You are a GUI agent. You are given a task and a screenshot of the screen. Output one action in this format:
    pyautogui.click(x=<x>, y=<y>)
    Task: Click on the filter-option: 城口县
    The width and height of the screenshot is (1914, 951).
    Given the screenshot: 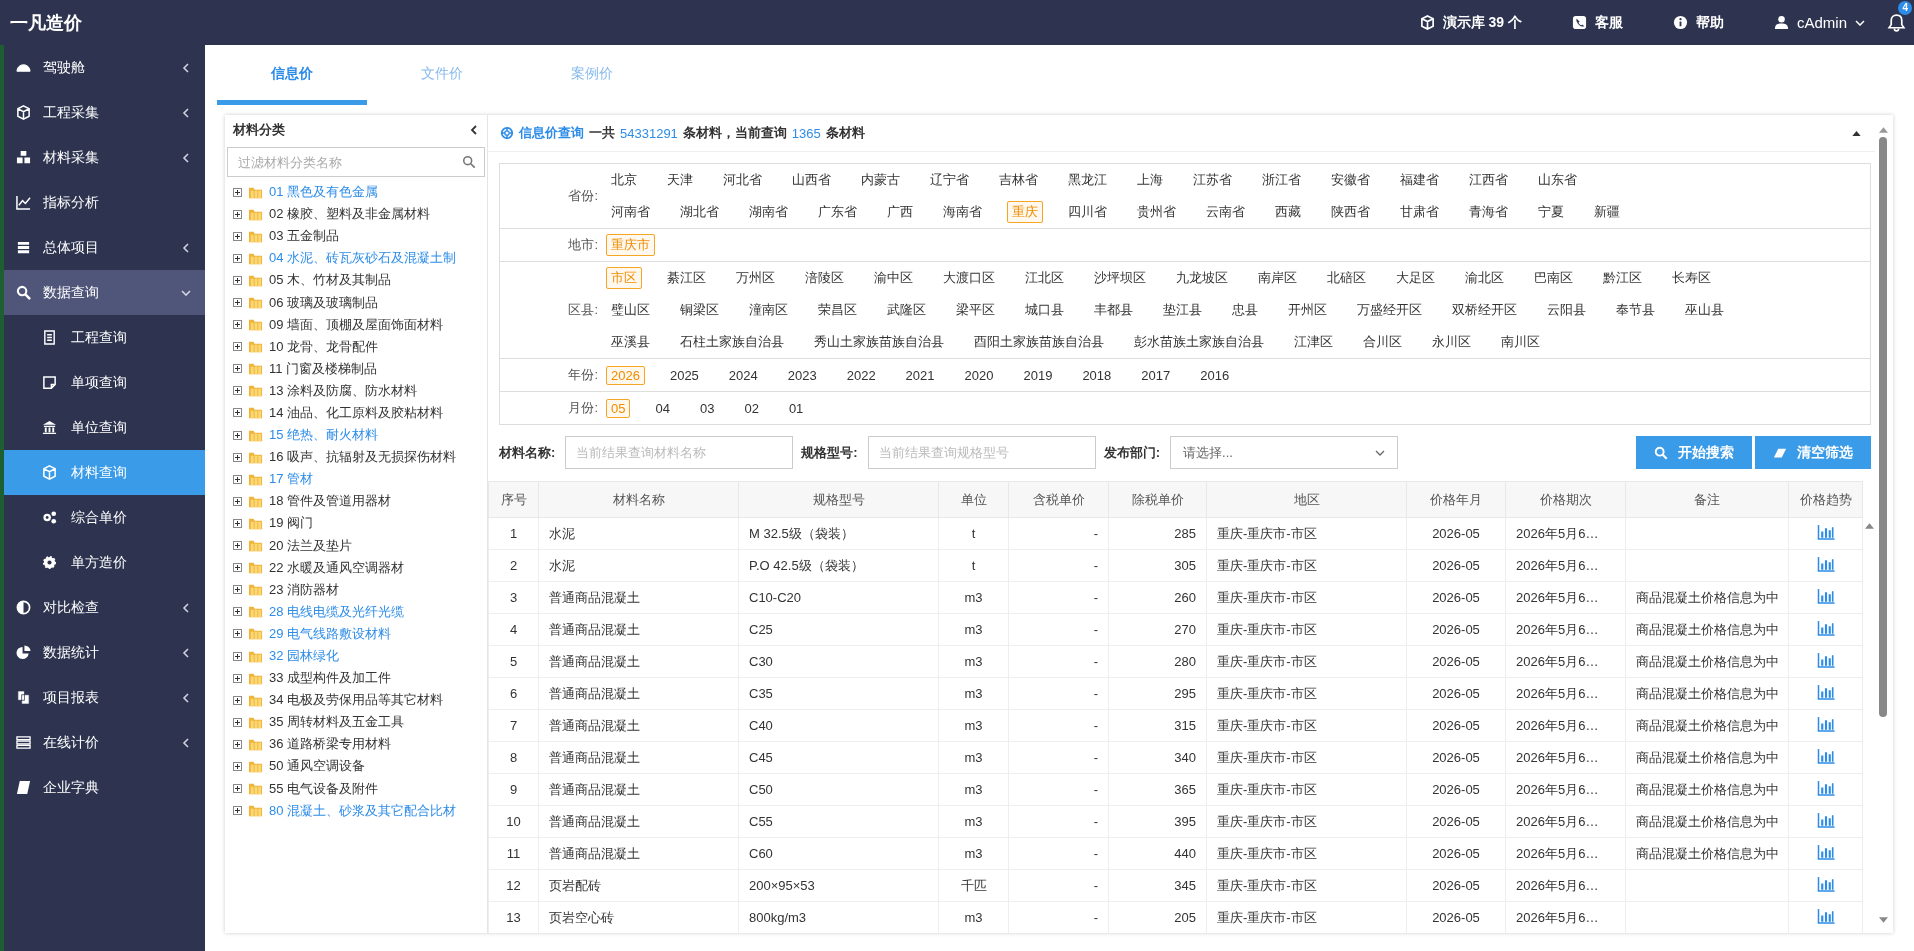 What is the action you would take?
    pyautogui.click(x=1044, y=310)
    